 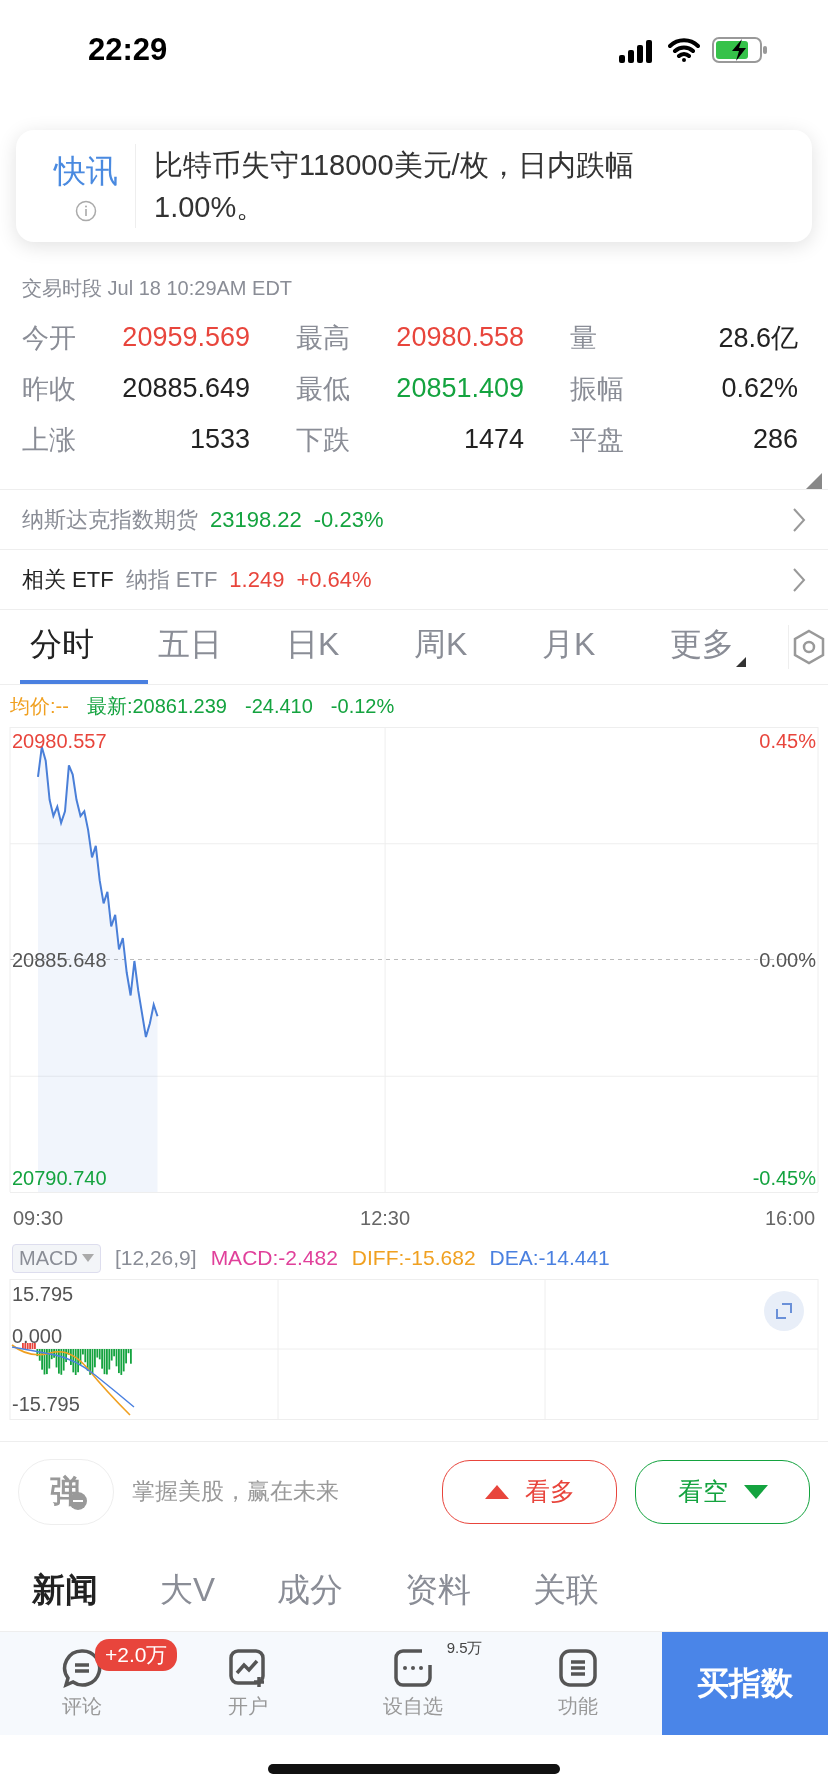 I want to click on stat-value: 286, so click(x=775, y=439).